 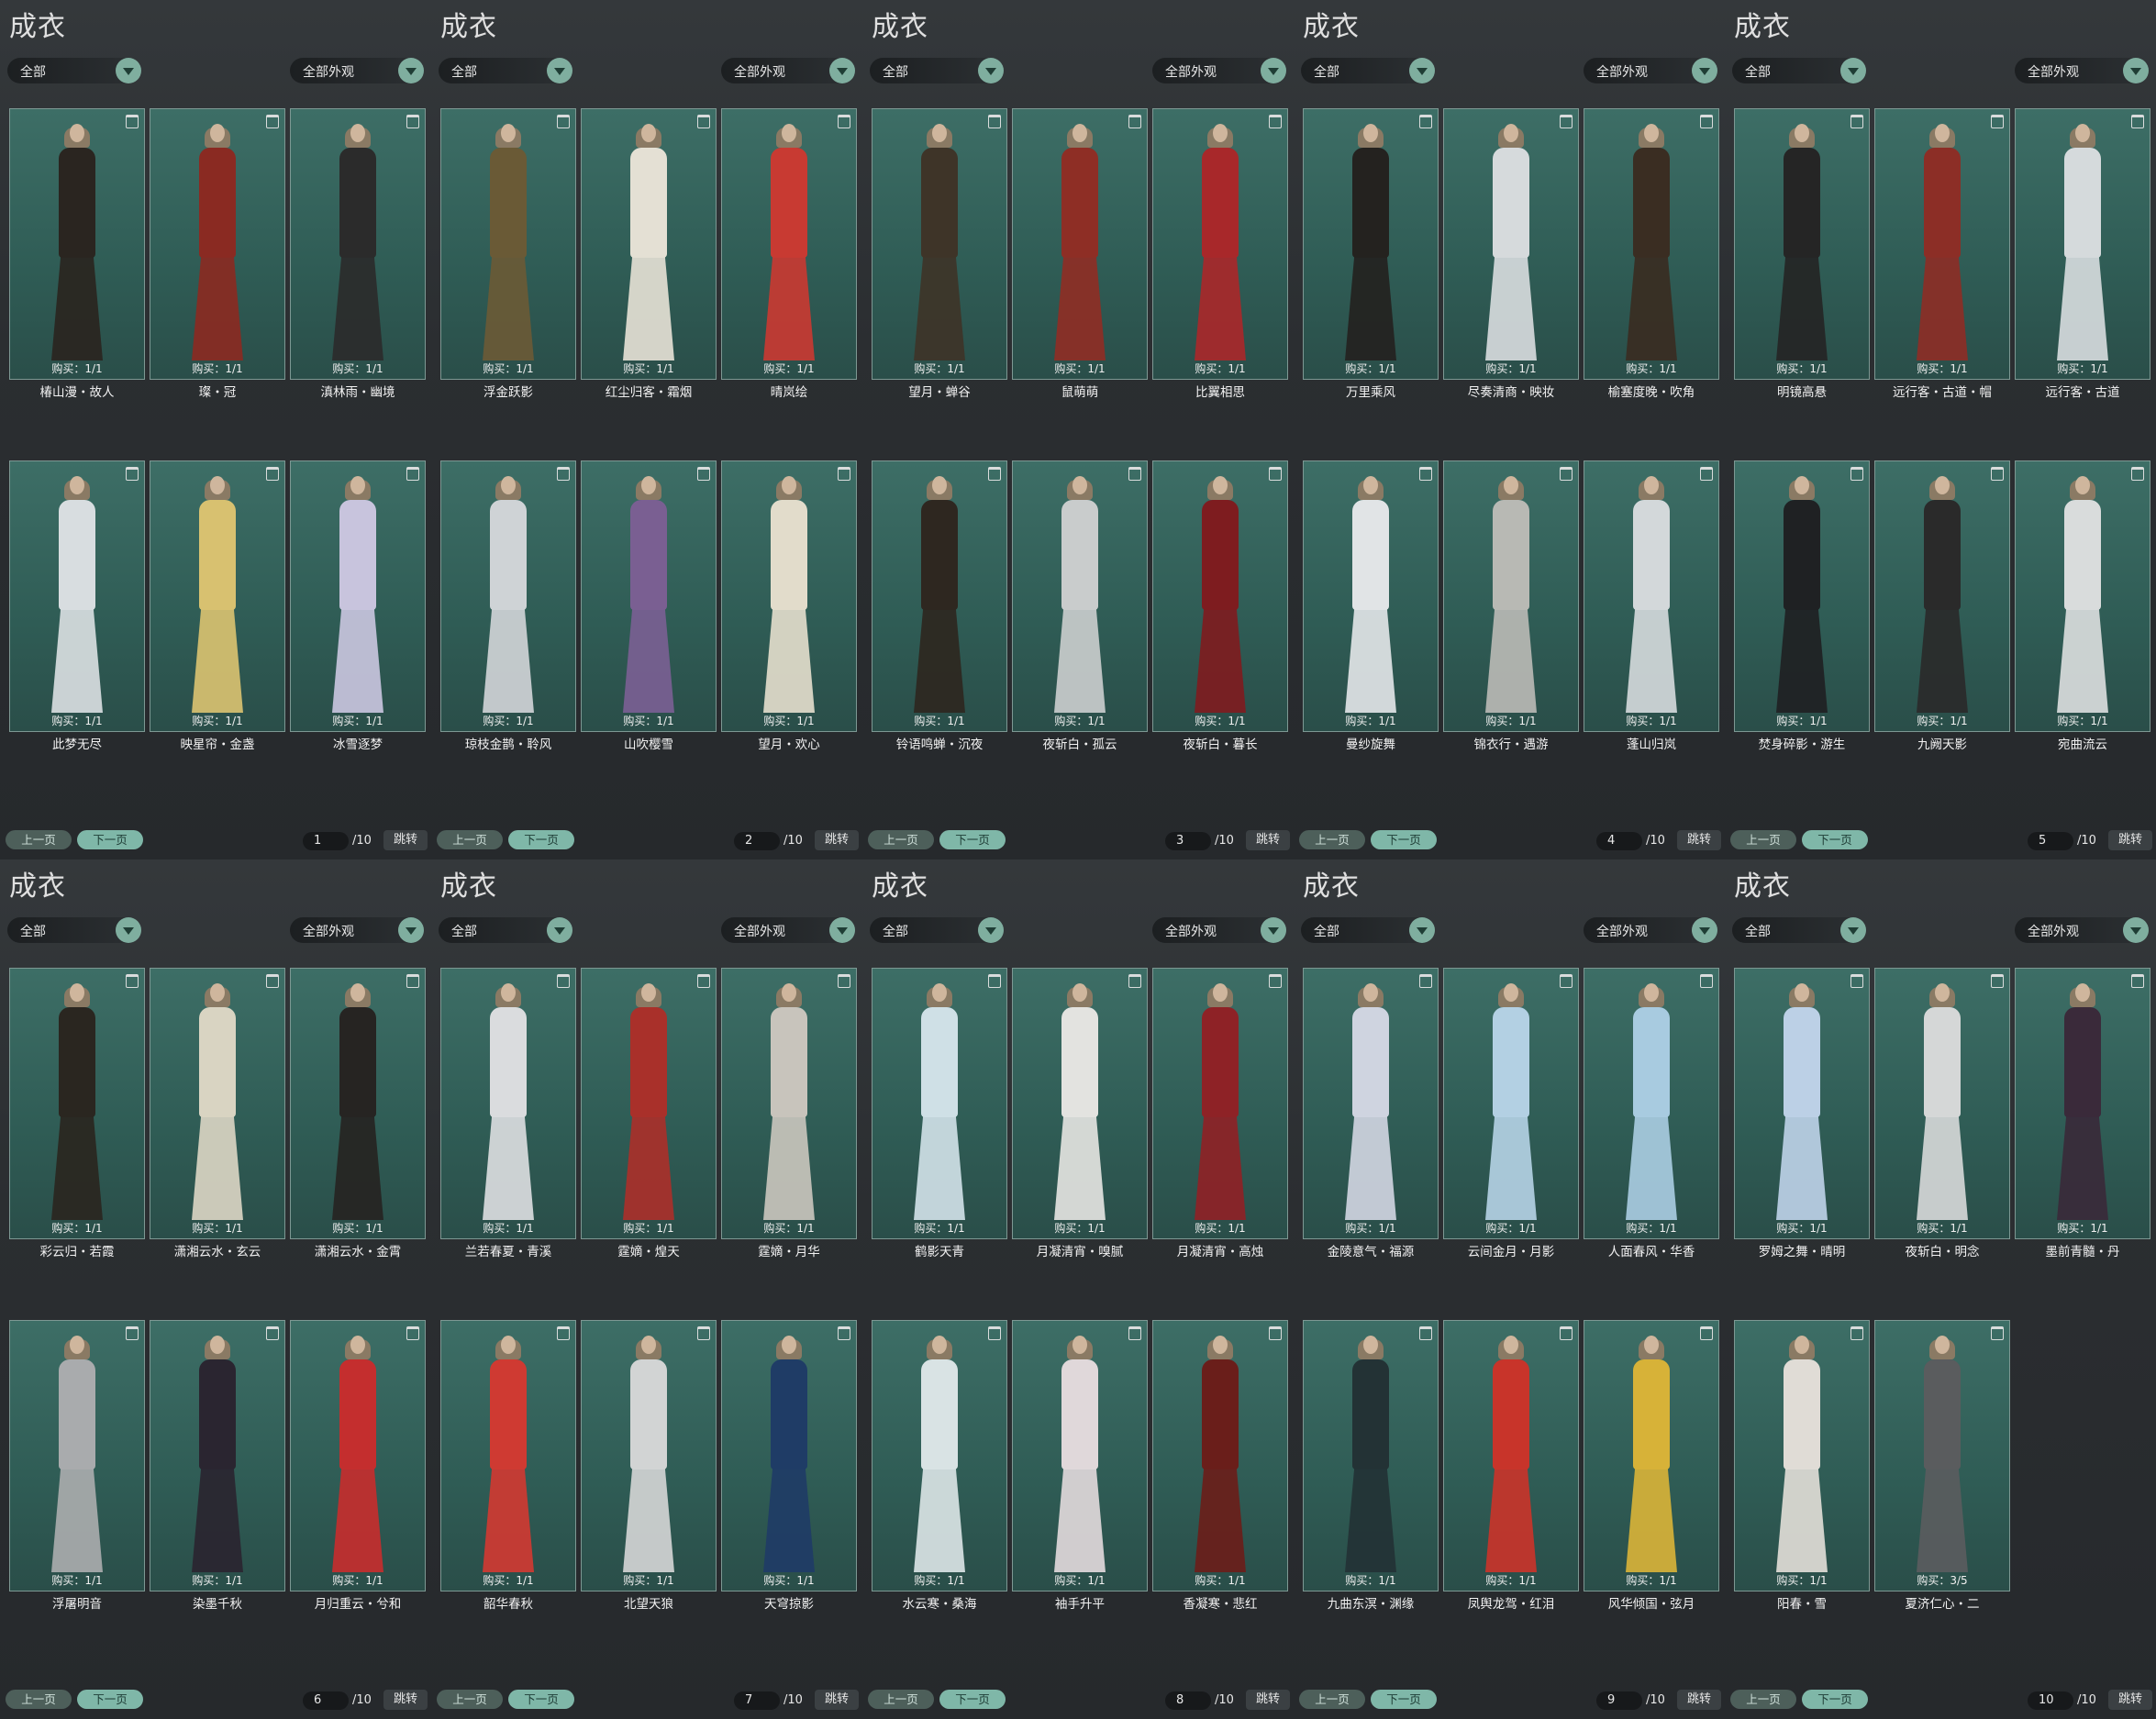 I want to click on page-input: 5, so click(x=2050, y=841).